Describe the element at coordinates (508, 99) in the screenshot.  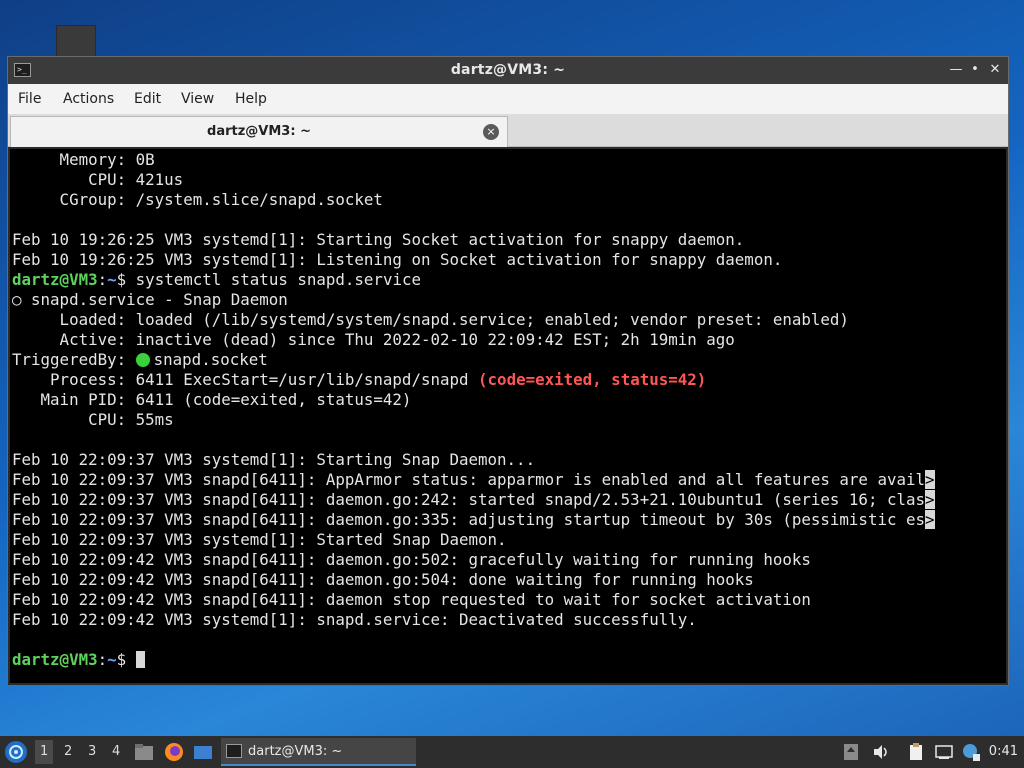
I see `menu-bar: File Actions Edit View Help` at that location.